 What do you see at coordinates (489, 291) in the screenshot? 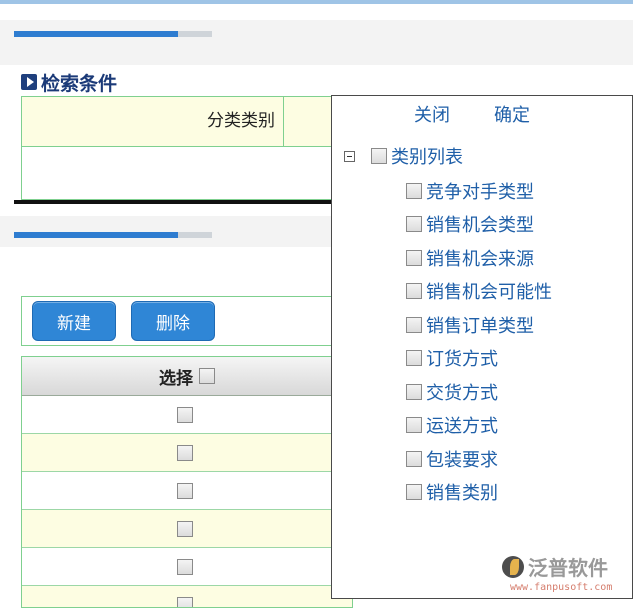
I see `tree-item-label: 销售机会可能性` at bounding box center [489, 291].